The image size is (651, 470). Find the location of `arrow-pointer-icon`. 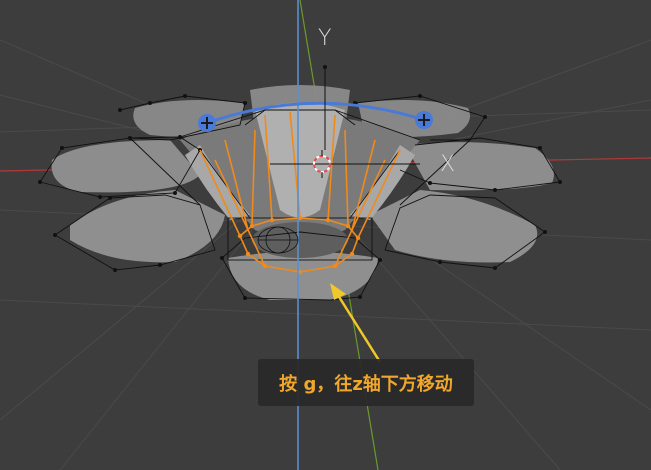

arrow-pointer-icon is located at coordinates (356, 323).